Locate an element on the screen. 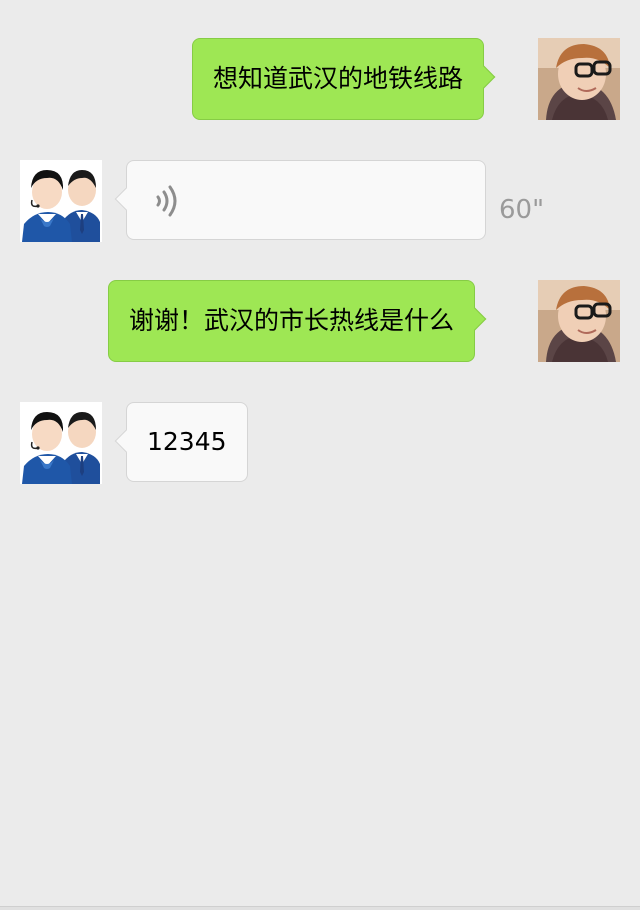 Image resolution: width=640 pixels, height=910 pixels. user-message-bubble: 想知道武汉的地铁线路 is located at coordinates (344, 79).